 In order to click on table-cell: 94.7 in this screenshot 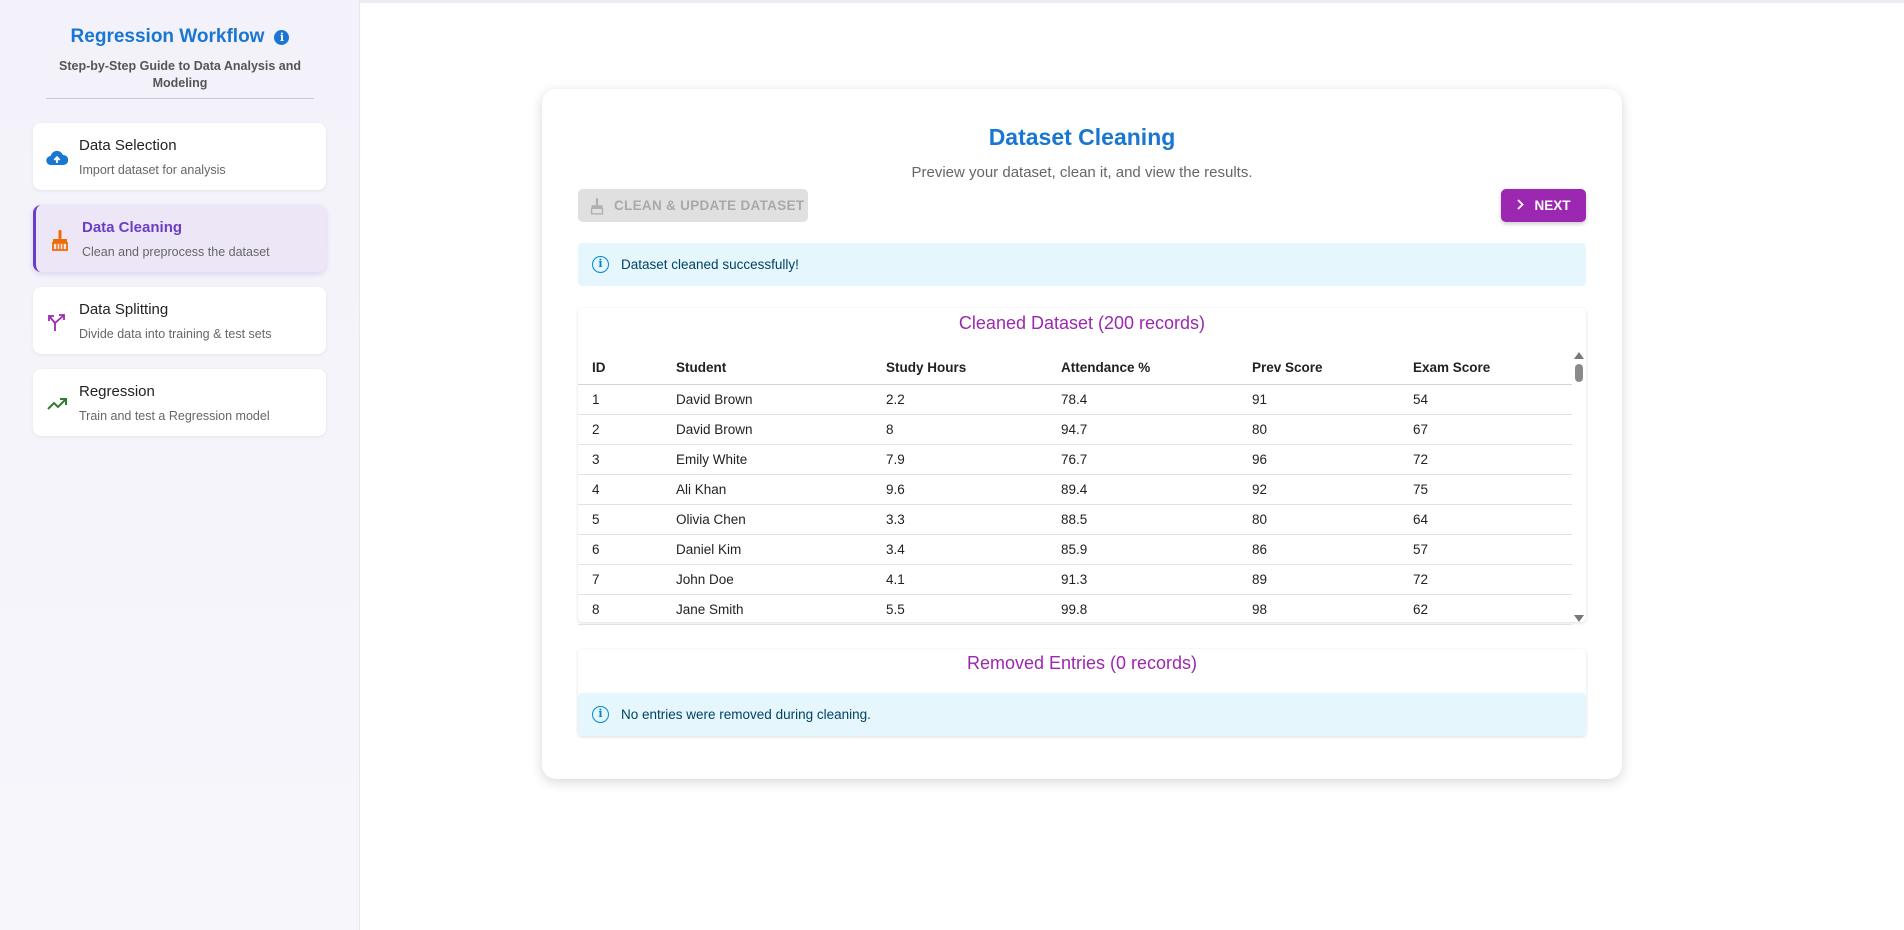, I will do `click(1142, 429)`.